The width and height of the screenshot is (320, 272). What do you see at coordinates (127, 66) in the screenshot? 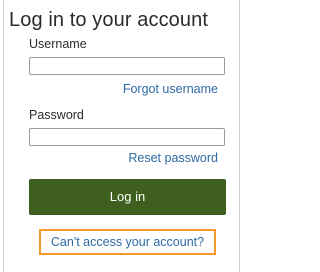
I see `username-input` at bounding box center [127, 66].